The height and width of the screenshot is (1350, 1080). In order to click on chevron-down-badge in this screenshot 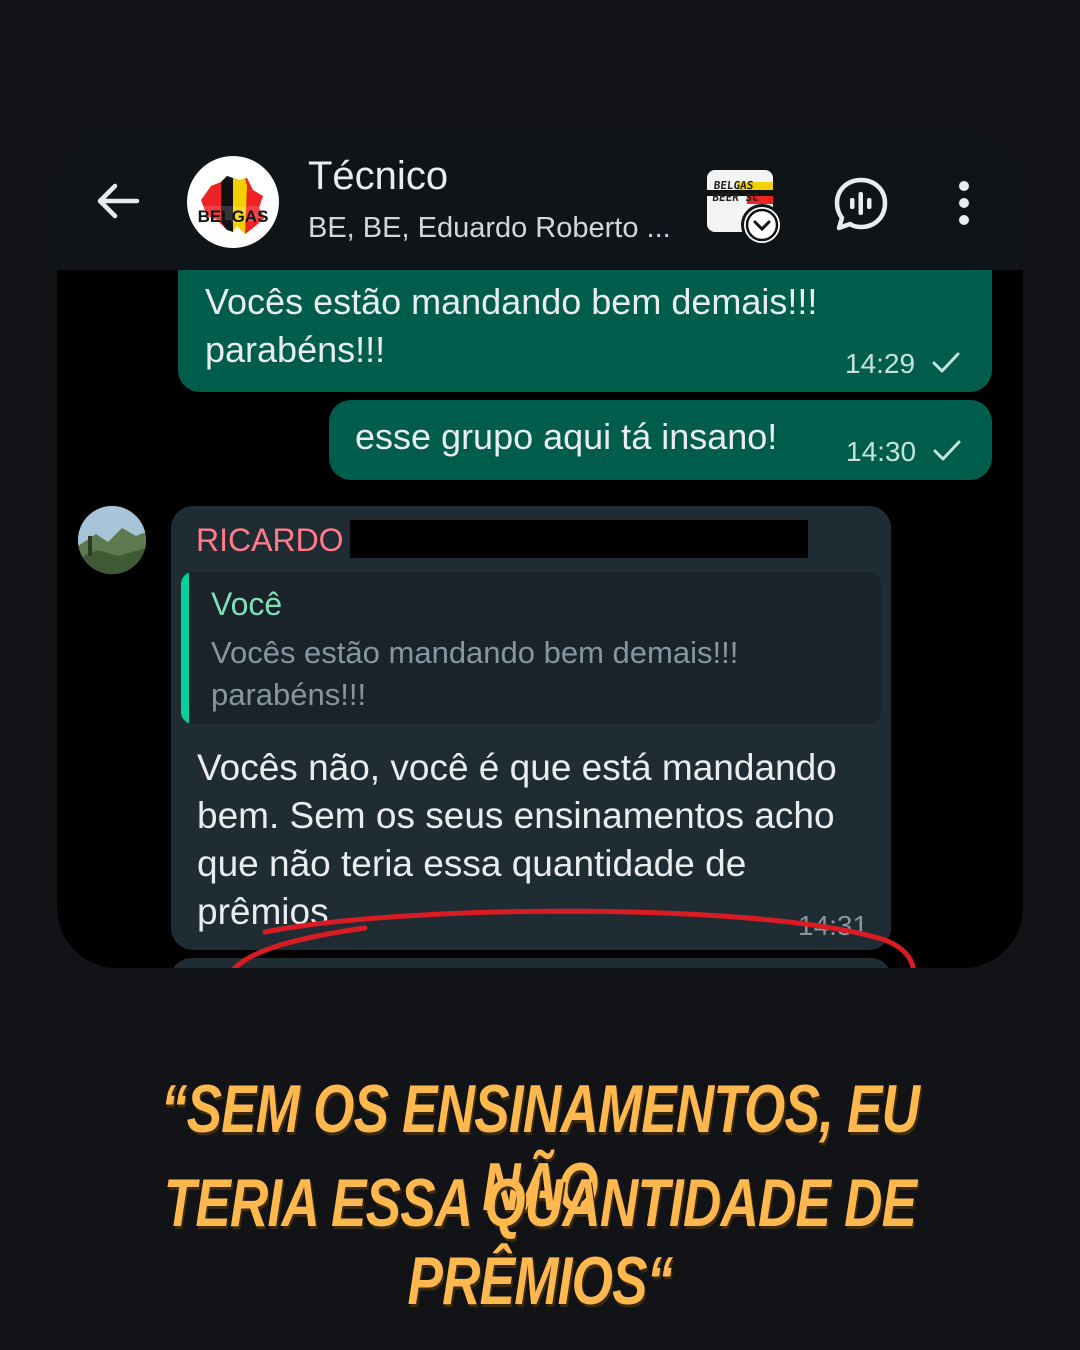, I will do `click(762, 225)`.